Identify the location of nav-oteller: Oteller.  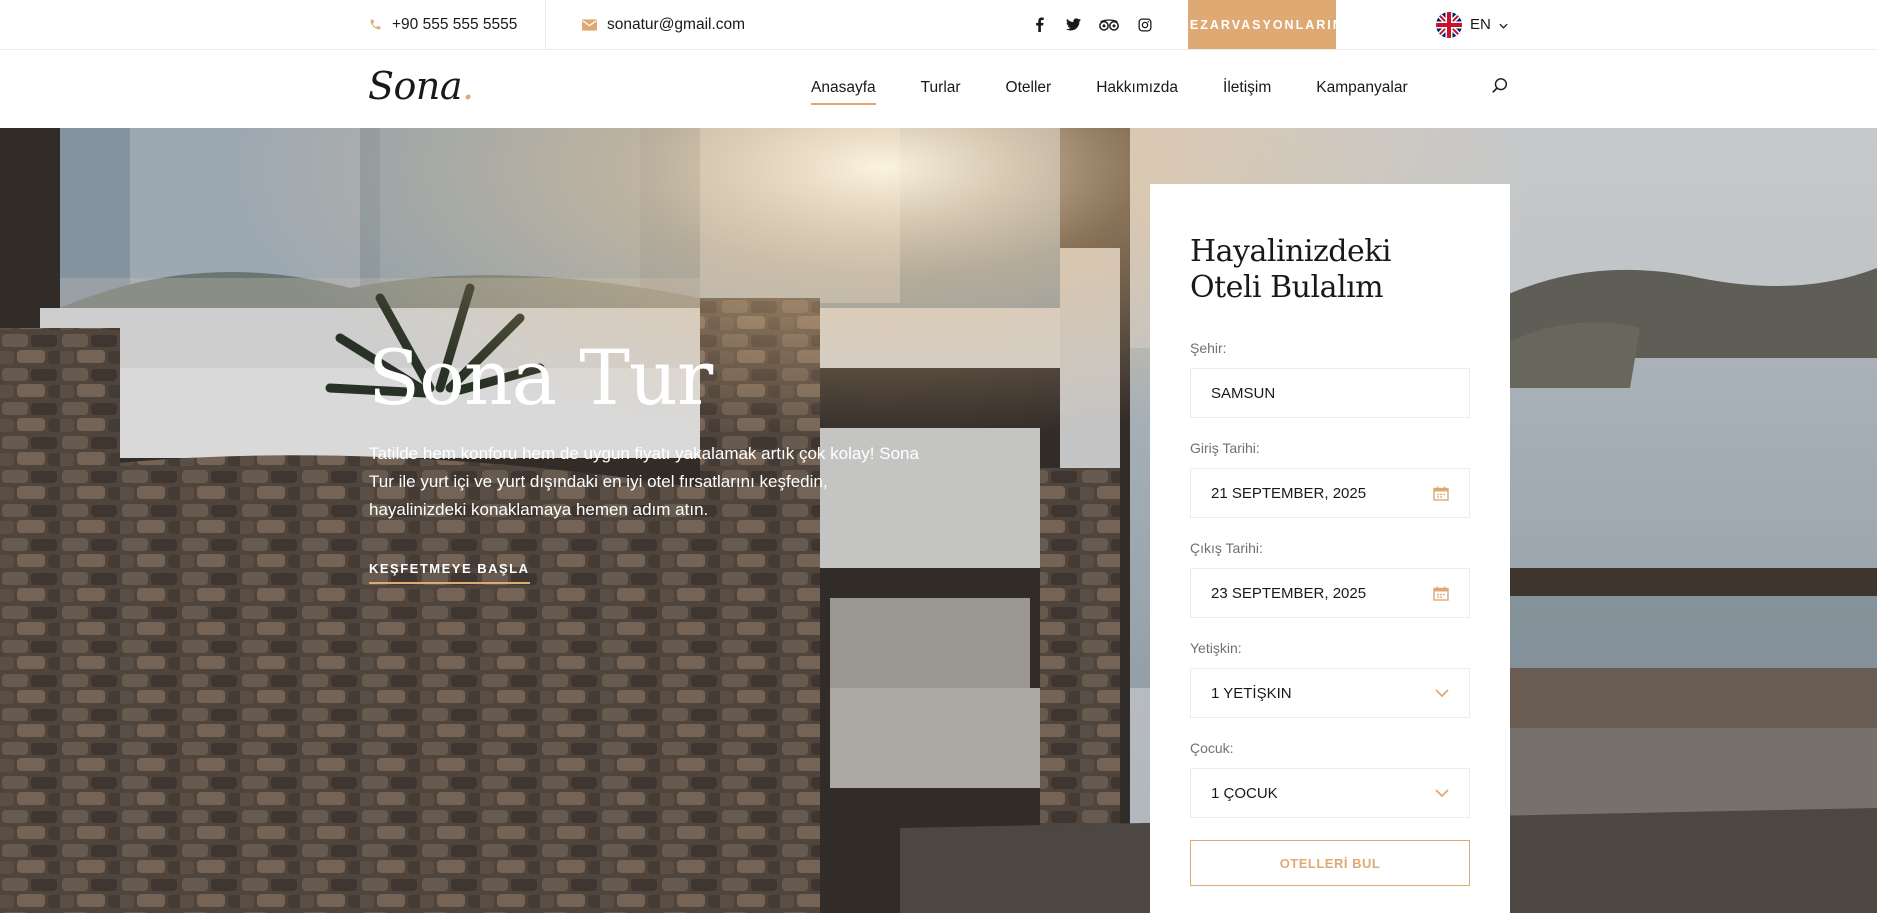
(1029, 89).